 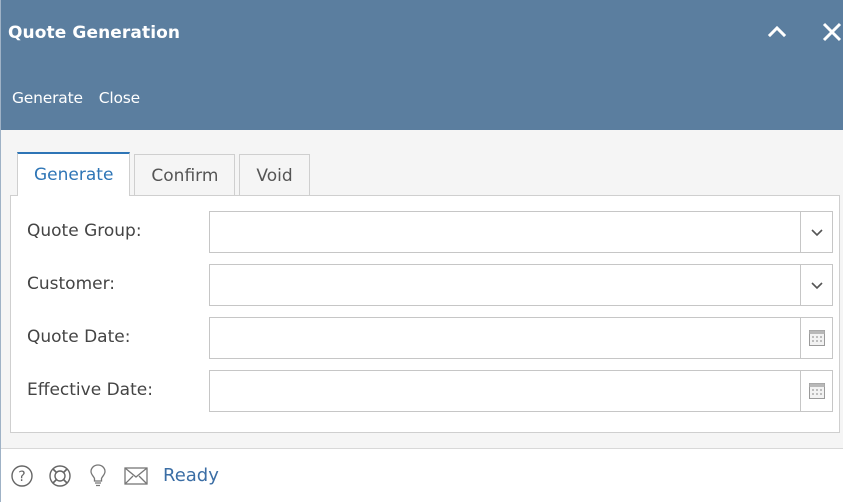 What do you see at coordinates (191, 475) in the screenshot?
I see `status-text: Ready` at bounding box center [191, 475].